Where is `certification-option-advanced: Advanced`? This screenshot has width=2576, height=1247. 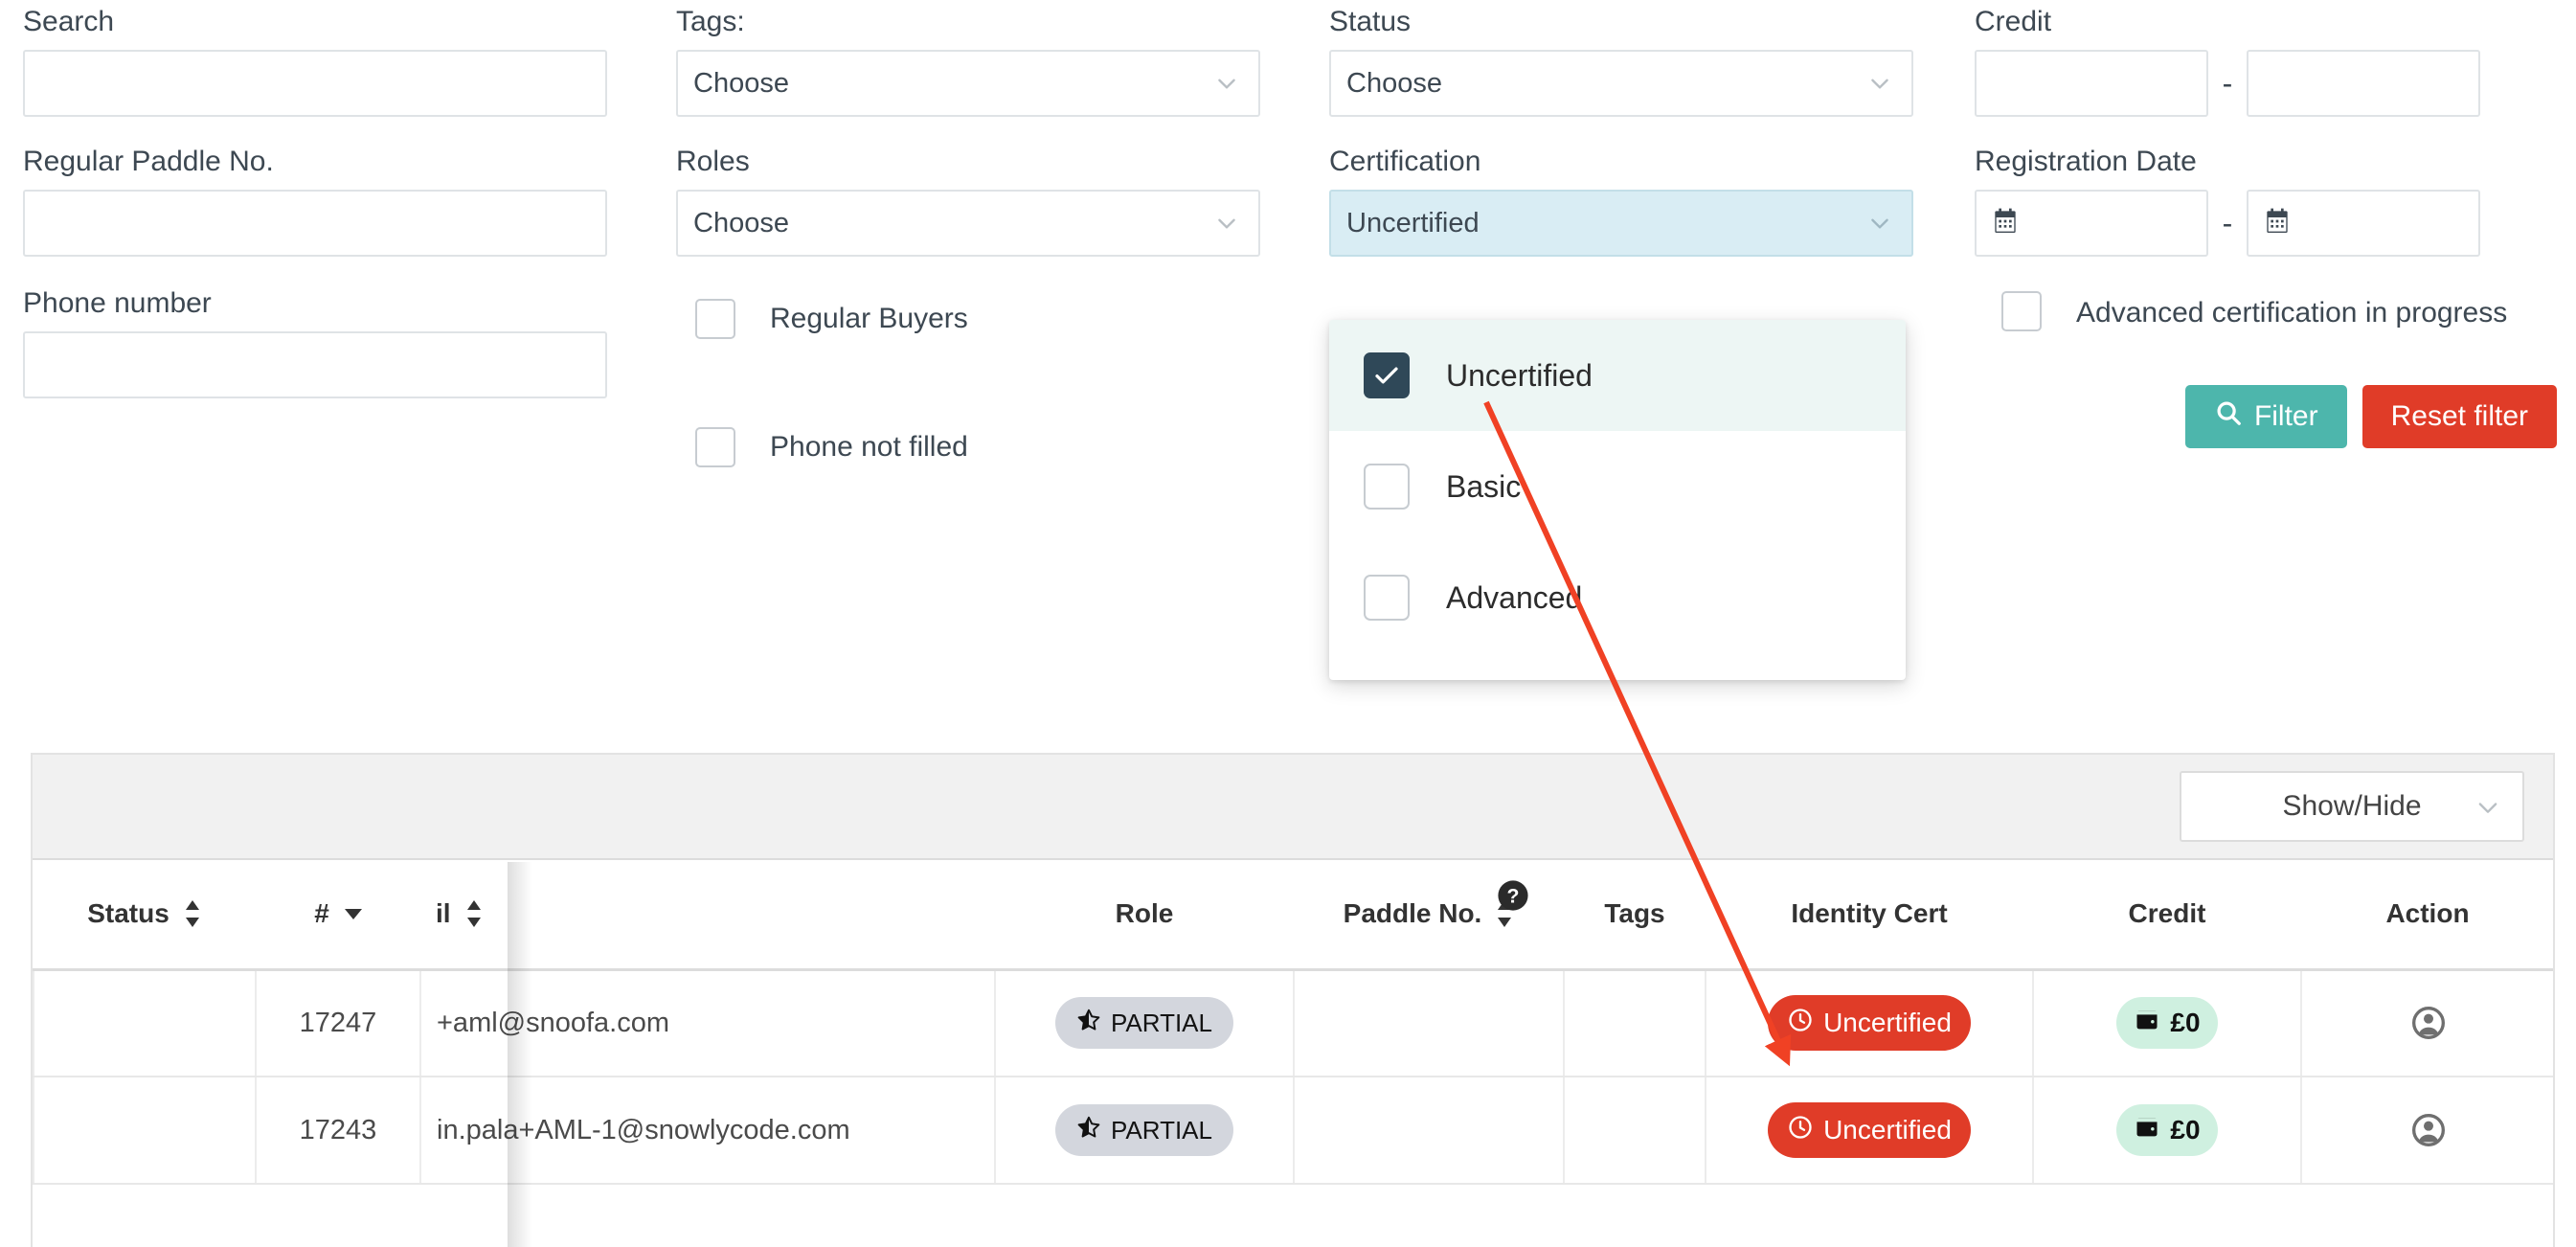
certification-option-advanced: Advanced is located at coordinates (1617, 597).